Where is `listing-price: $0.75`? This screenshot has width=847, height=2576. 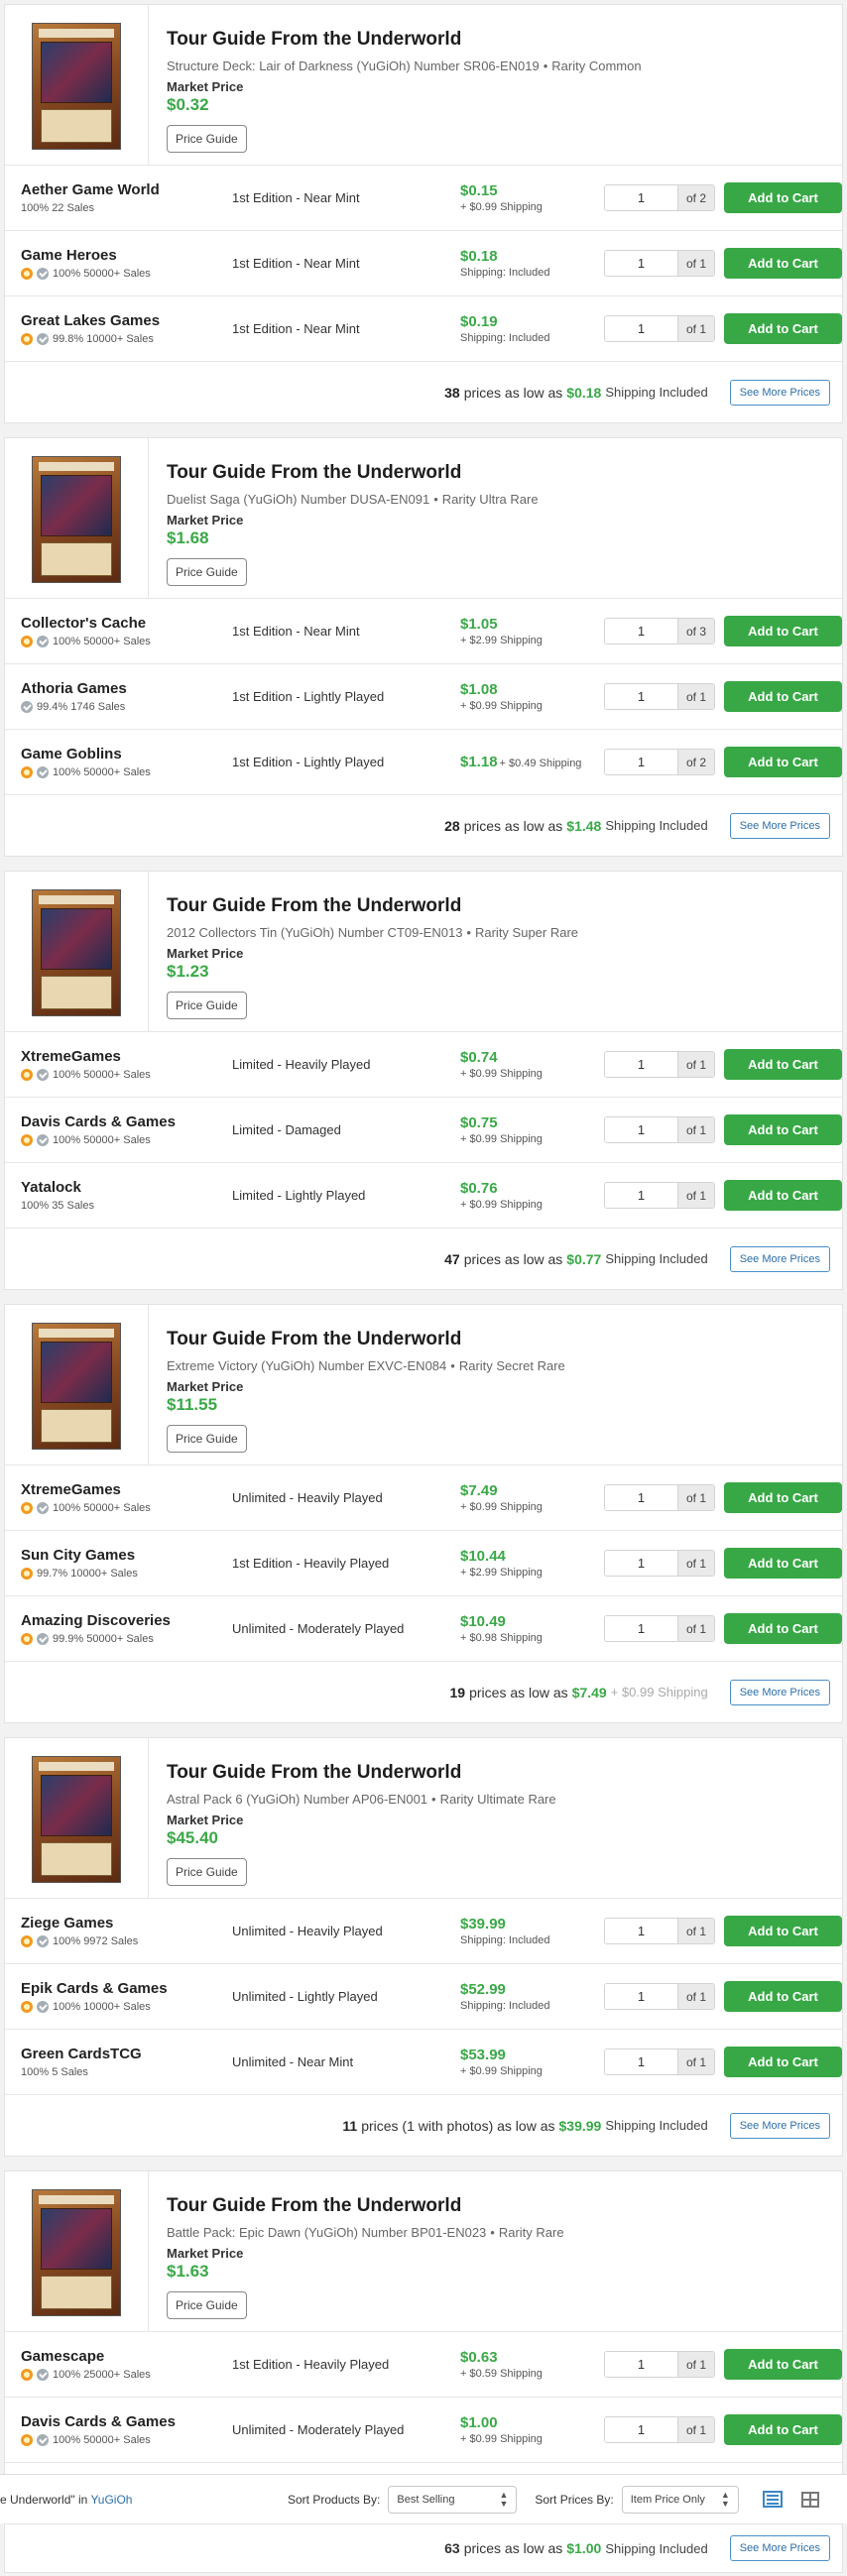
listing-price: $0.75 is located at coordinates (532, 1123).